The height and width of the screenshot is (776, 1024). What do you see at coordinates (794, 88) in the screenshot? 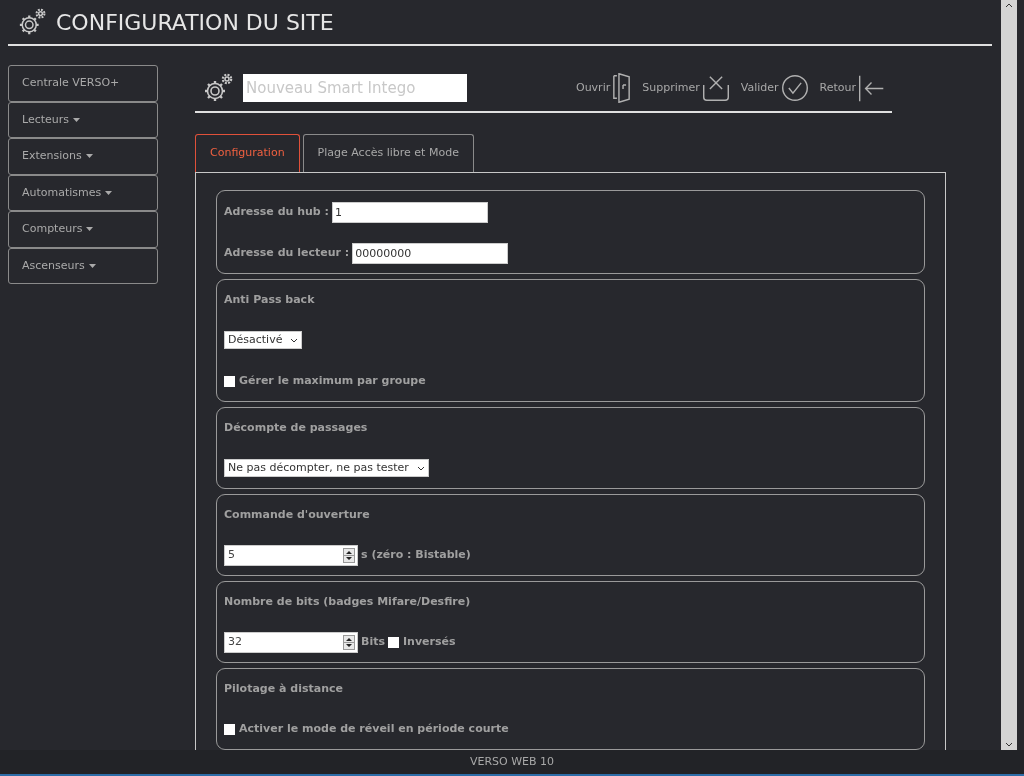
I see `check-circle-icon` at bounding box center [794, 88].